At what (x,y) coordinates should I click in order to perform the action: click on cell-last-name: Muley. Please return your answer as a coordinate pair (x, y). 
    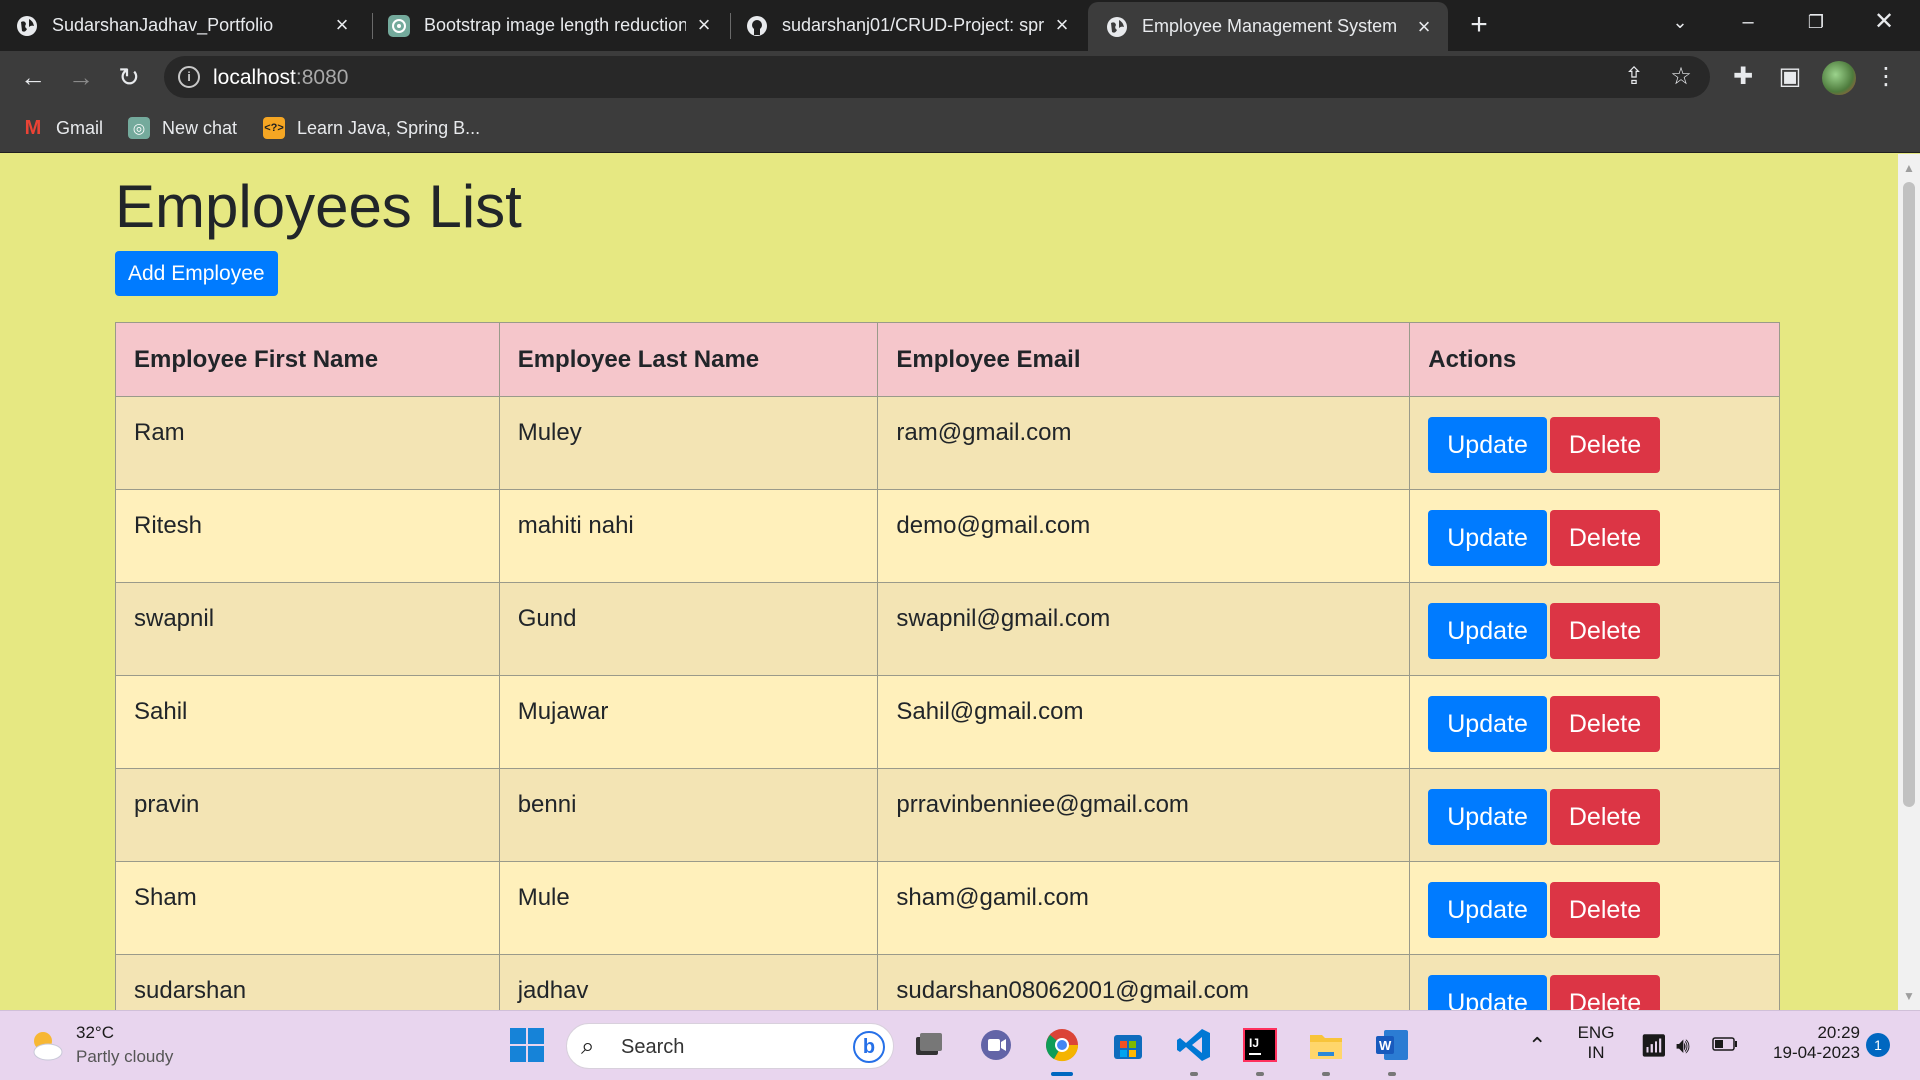
    Looking at the image, I should click on (688, 443).